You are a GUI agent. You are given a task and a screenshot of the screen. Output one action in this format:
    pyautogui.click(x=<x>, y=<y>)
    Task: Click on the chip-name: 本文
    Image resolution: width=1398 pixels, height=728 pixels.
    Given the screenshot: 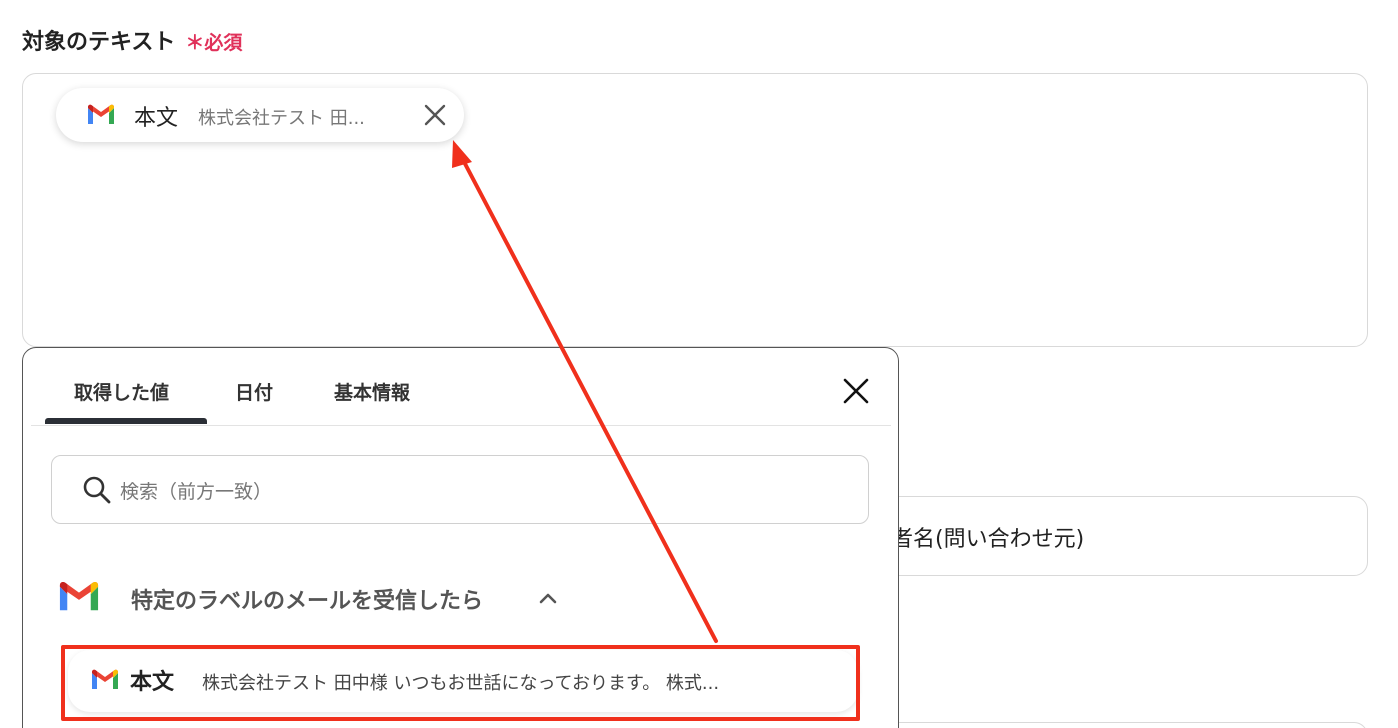 What is the action you would take?
    pyautogui.click(x=156, y=118)
    